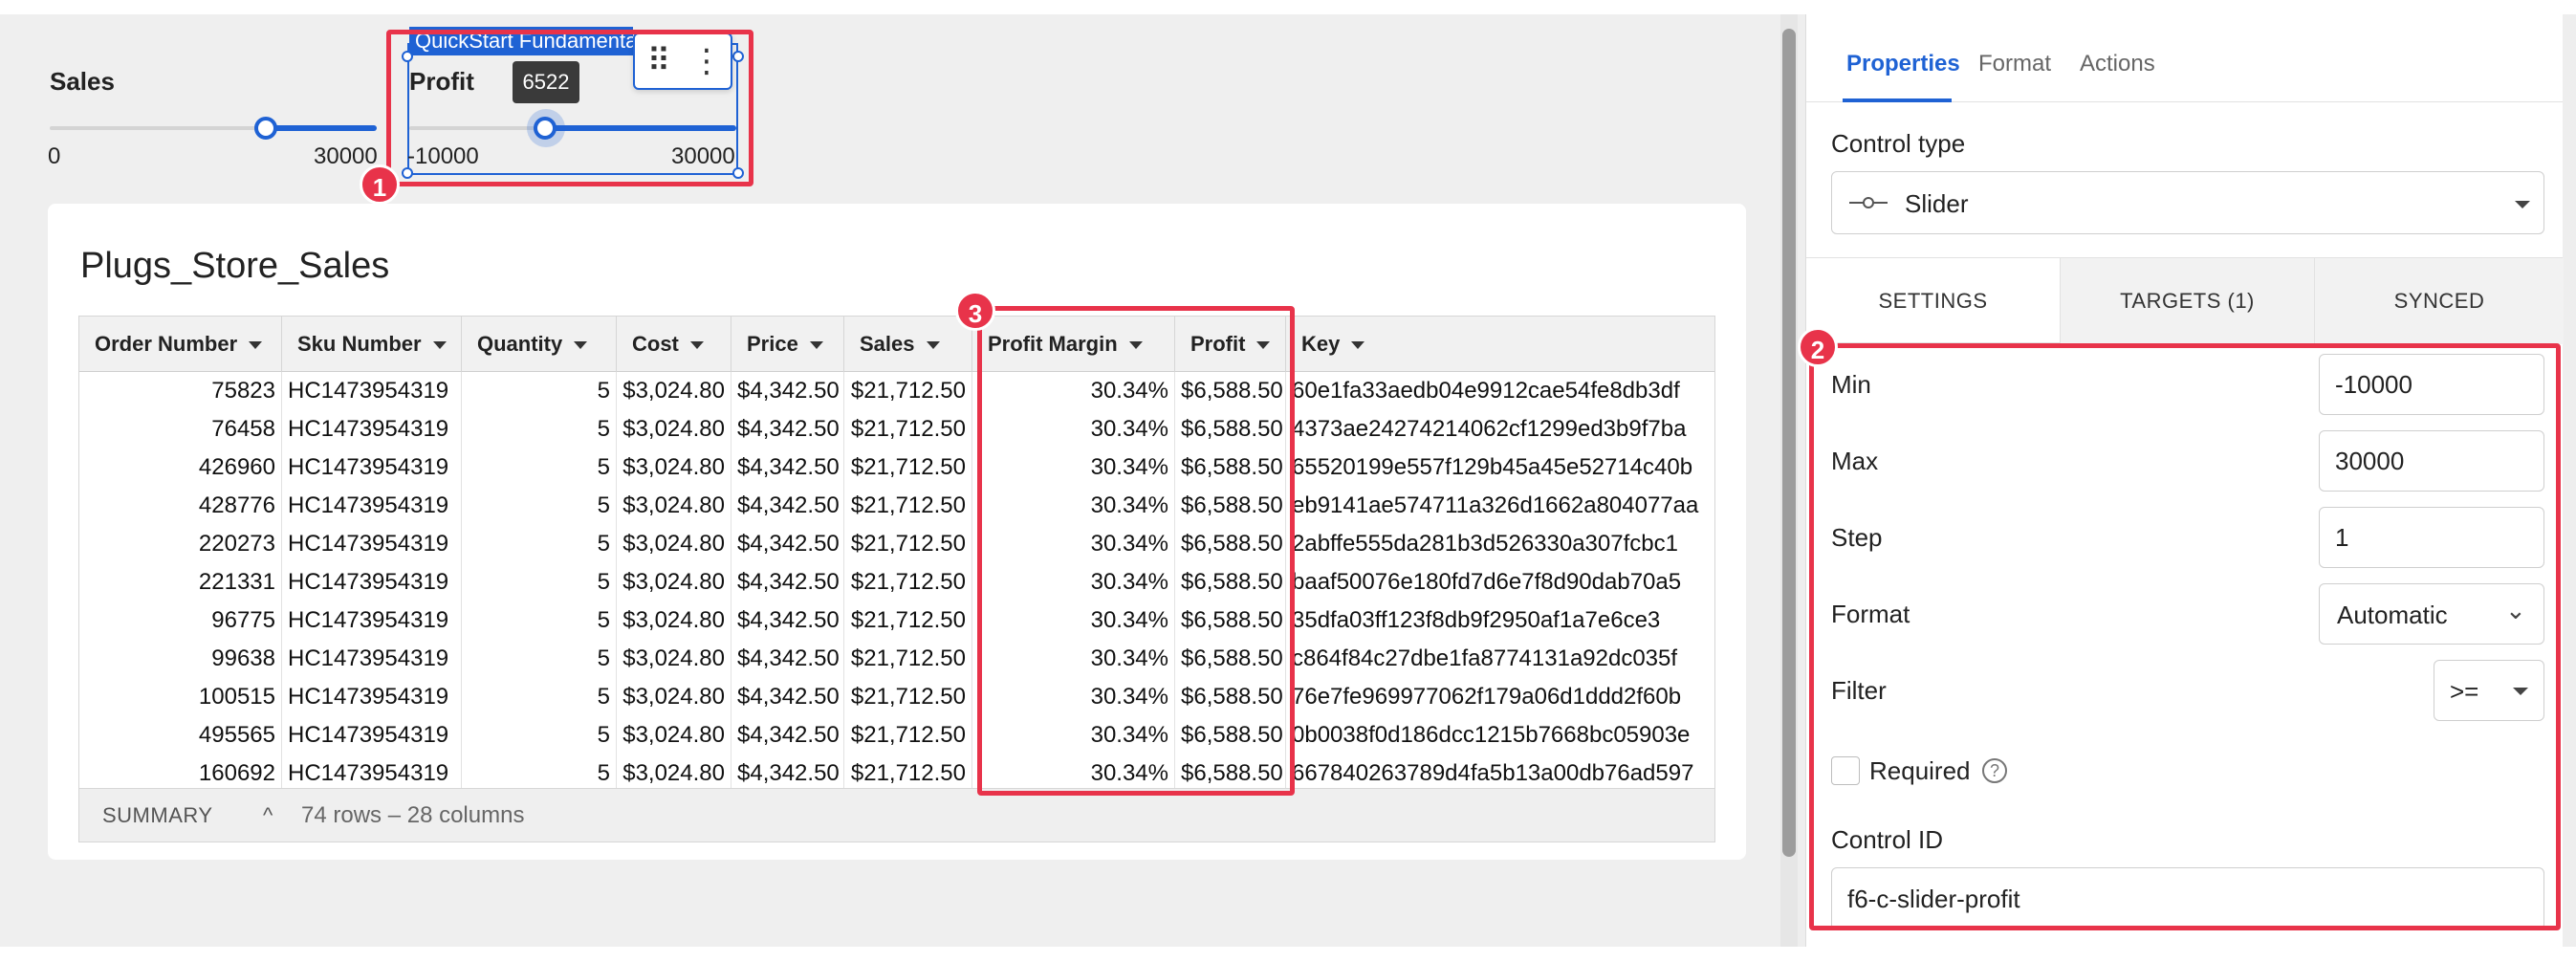 The image size is (2576, 962). Describe the element at coordinates (2187, 202) in the screenshot. I see `control-type-select: Slider` at that location.